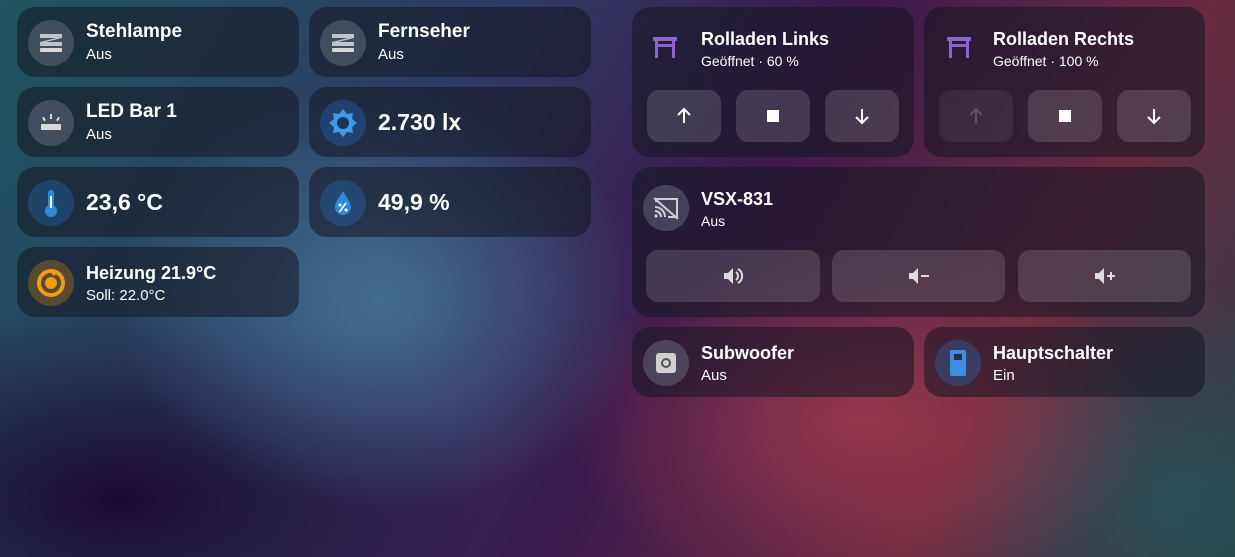 The image size is (1235, 557). Describe the element at coordinates (343, 203) in the screenshot. I see `water-percent-icon` at that location.